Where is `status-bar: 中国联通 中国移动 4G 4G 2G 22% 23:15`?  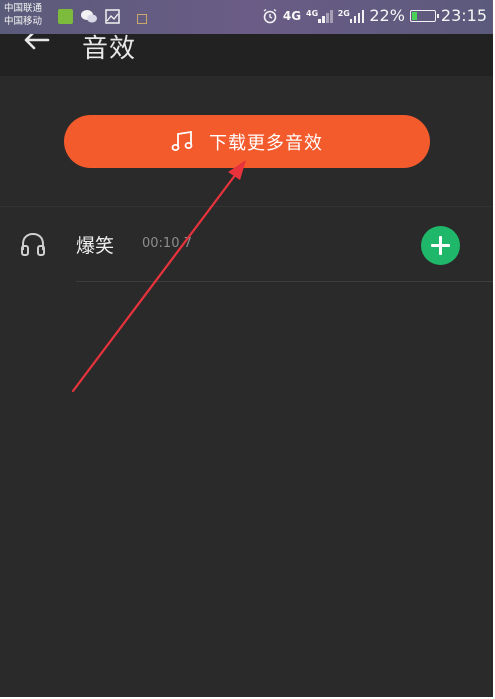 status-bar: 中国联通 中国移动 4G 4G 2G 22% 23:15 is located at coordinates (246, 17).